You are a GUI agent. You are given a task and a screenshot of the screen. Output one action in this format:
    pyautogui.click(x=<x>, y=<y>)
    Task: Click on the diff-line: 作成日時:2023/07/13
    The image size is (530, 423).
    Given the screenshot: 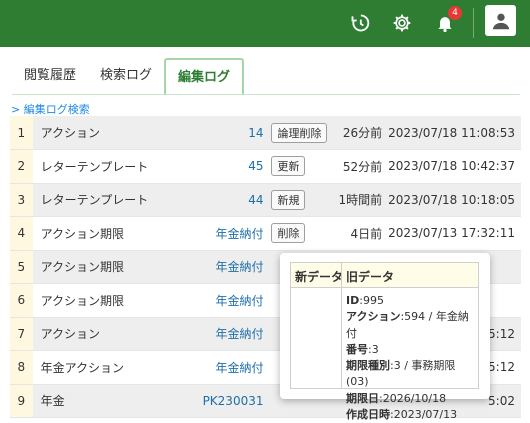 What is the action you would take?
    pyautogui.click(x=402, y=415)
    